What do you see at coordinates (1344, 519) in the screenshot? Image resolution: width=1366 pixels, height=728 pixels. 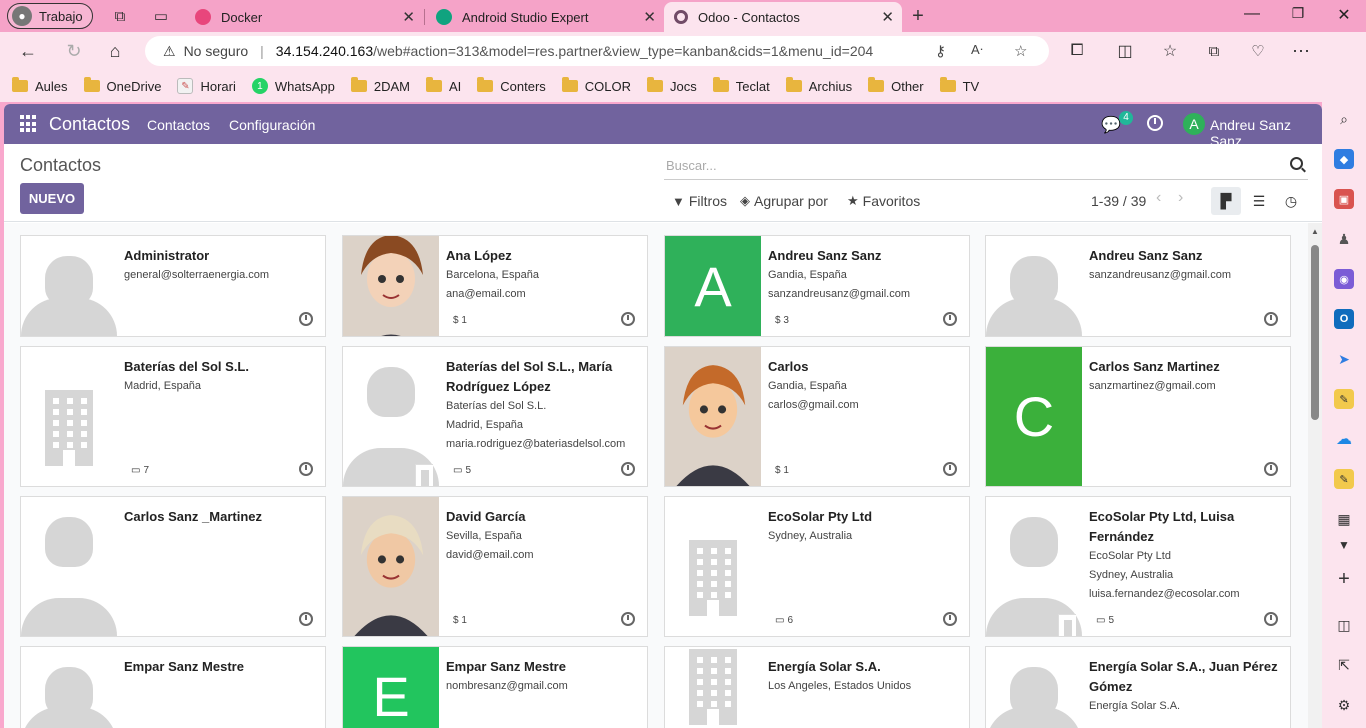 I see `sidebar-calculator-icon: ▦` at bounding box center [1344, 519].